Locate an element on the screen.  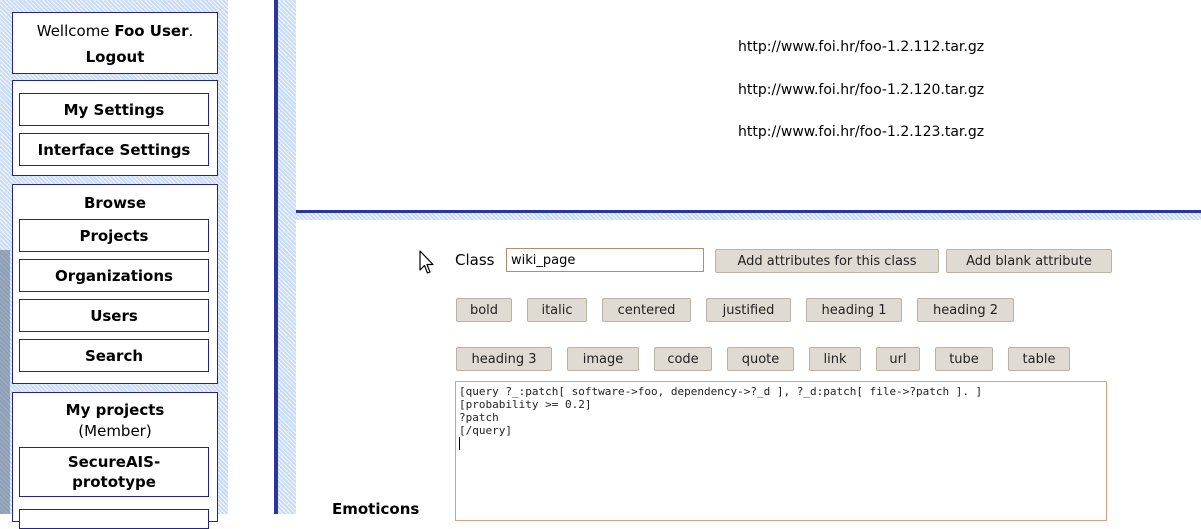
format-bold-button: bold is located at coordinates (484, 310).